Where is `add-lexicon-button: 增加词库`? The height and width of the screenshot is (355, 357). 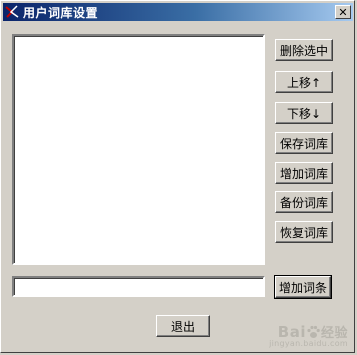 add-lexicon-button: 增加词库 is located at coordinates (304, 173).